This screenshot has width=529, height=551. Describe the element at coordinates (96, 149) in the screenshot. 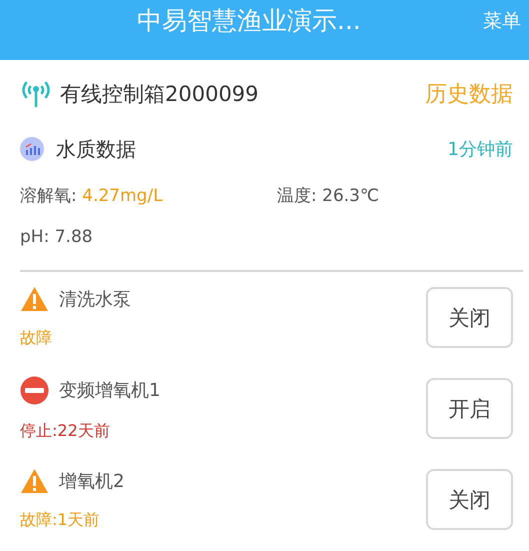

I see `section-title: 水质数据` at that location.